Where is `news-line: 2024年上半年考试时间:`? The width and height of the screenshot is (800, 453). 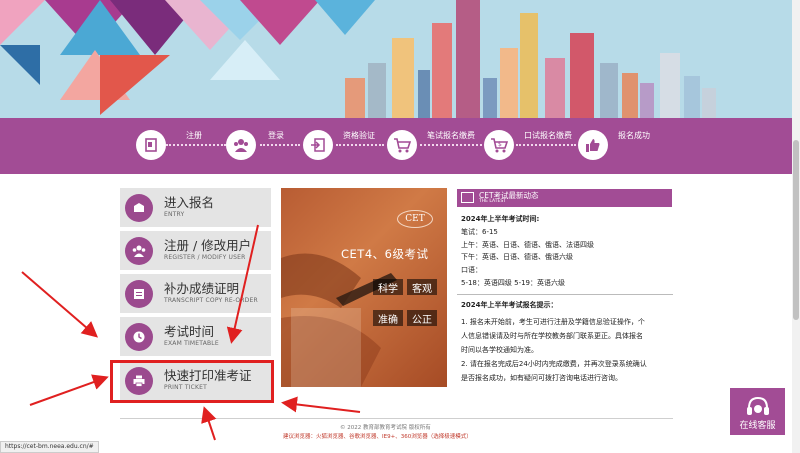
news-line: 2024年上半年考试时间: is located at coordinates (500, 219).